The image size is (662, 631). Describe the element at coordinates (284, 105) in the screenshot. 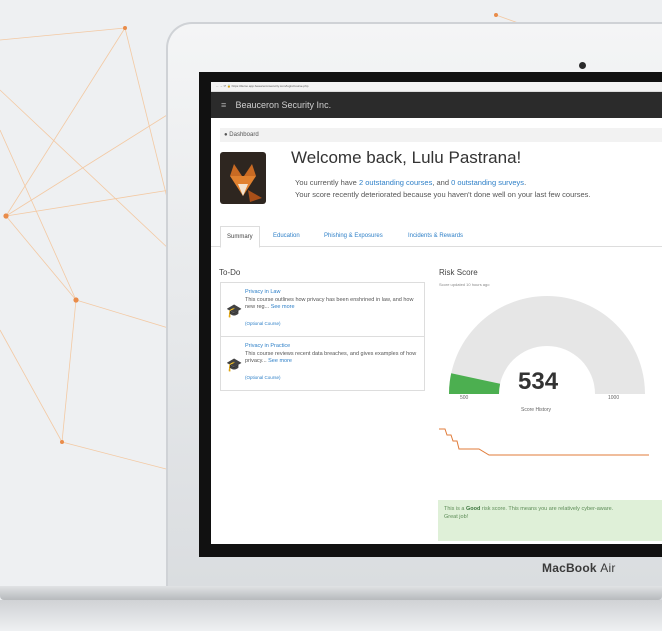

I see `app-name: Beauceron Security Inc.` at that location.